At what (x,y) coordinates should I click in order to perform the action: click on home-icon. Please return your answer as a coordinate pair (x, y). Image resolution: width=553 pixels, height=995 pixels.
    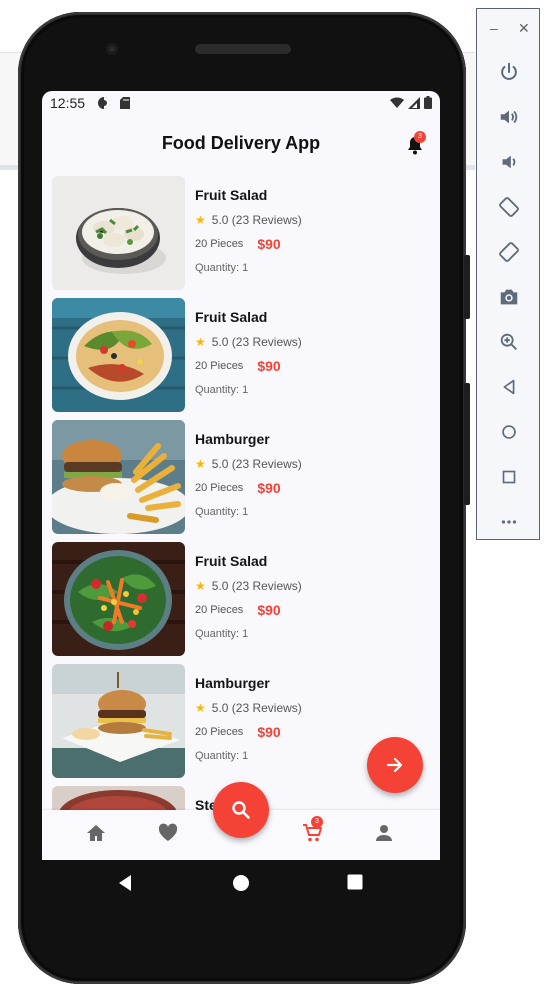
    Looking at the image, I should click on (96, 833).